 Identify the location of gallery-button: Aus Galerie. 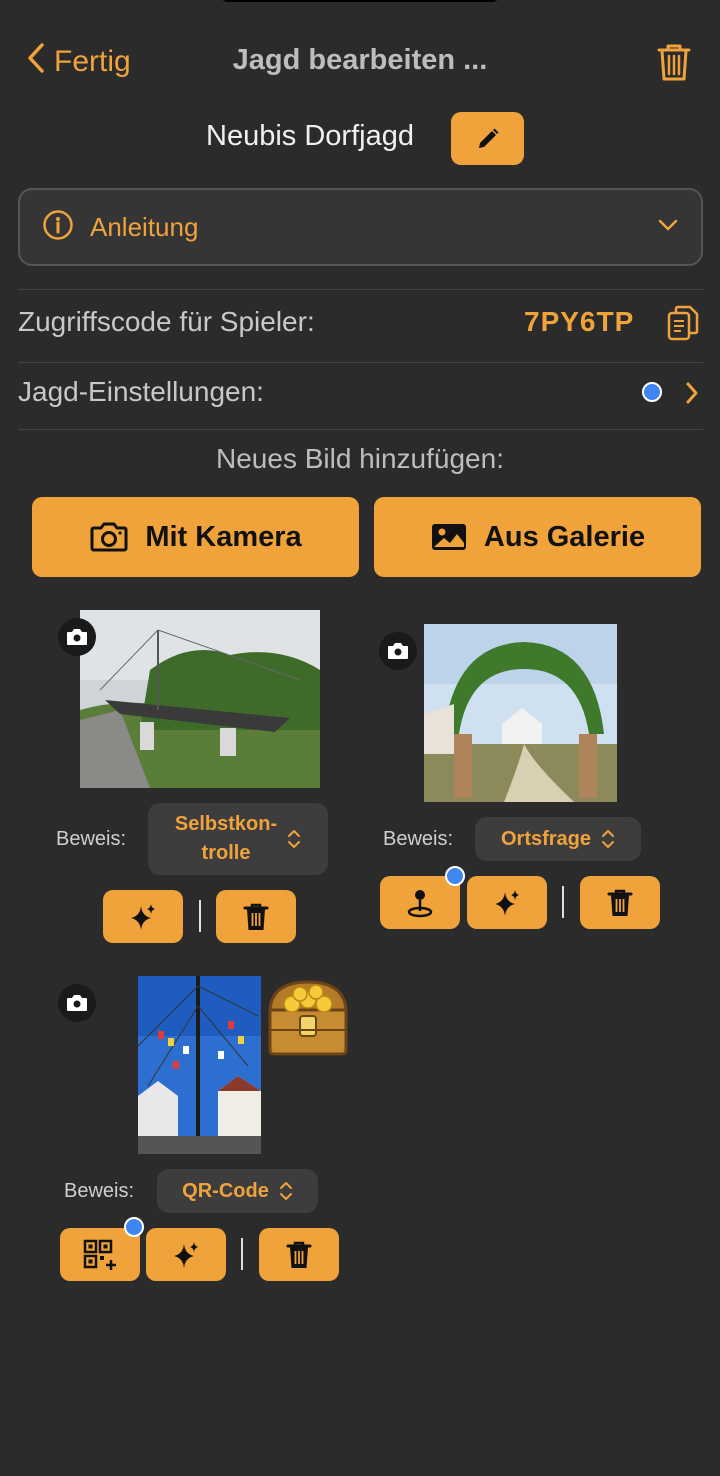
(537, 537).